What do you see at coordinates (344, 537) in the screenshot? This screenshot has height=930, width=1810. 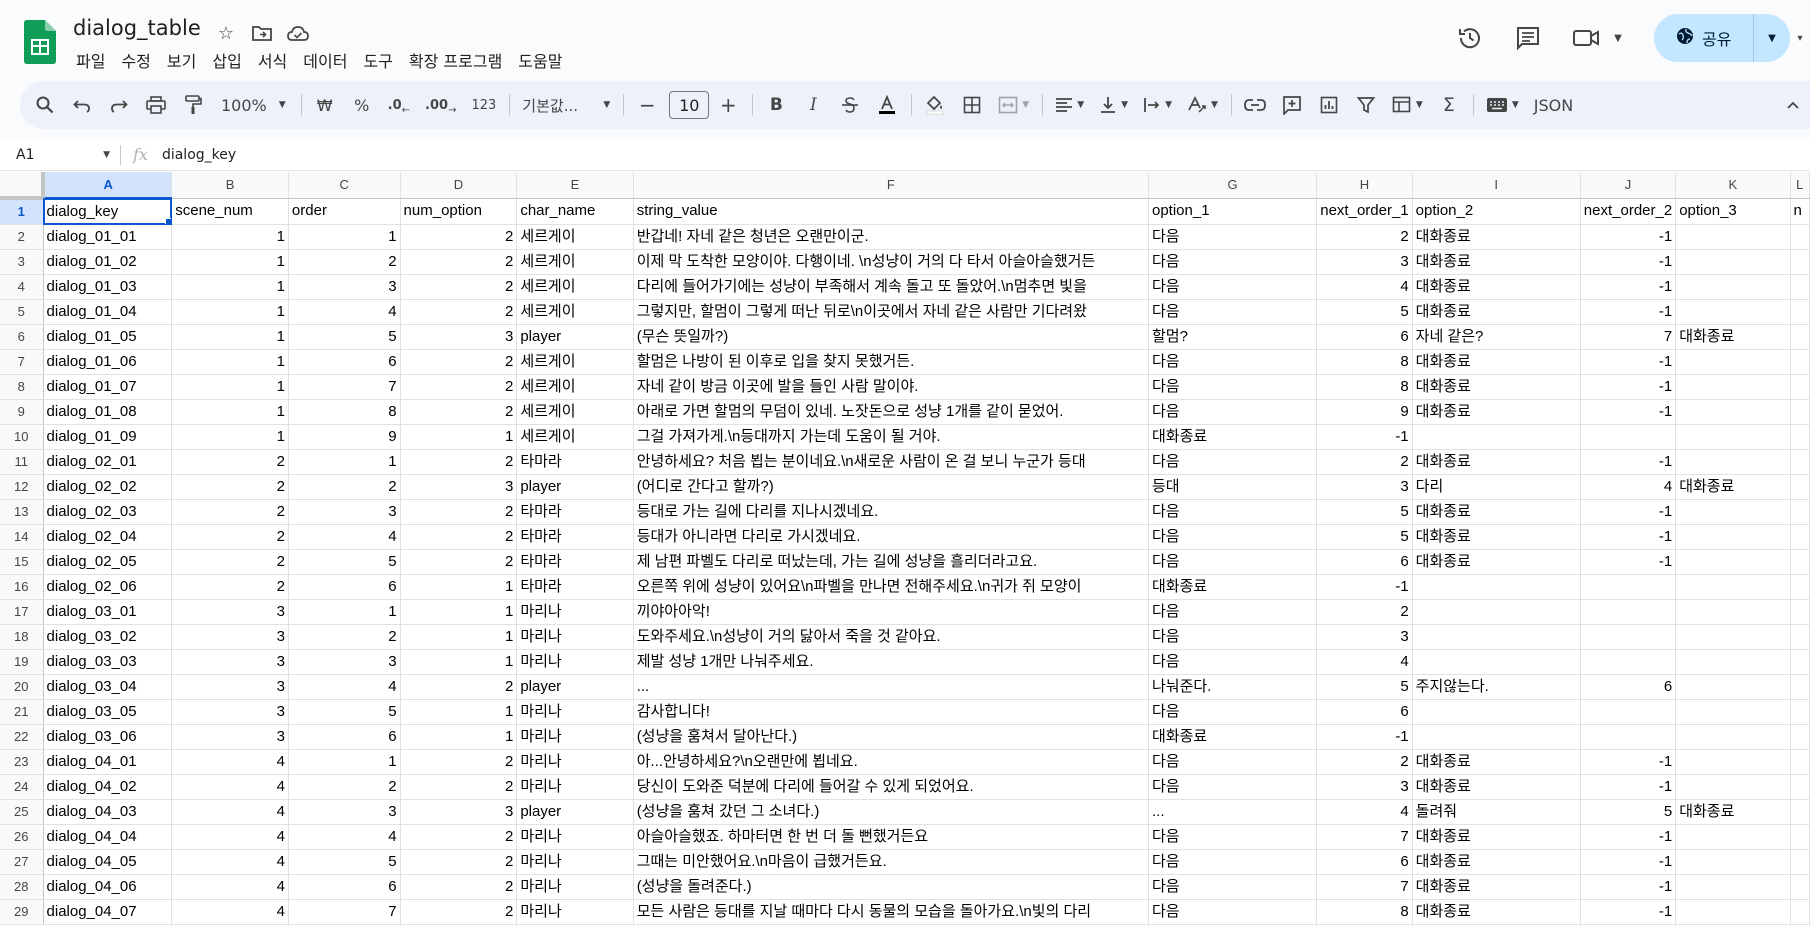 I see `cell-c14: 4` at bounding box center [344, 537].